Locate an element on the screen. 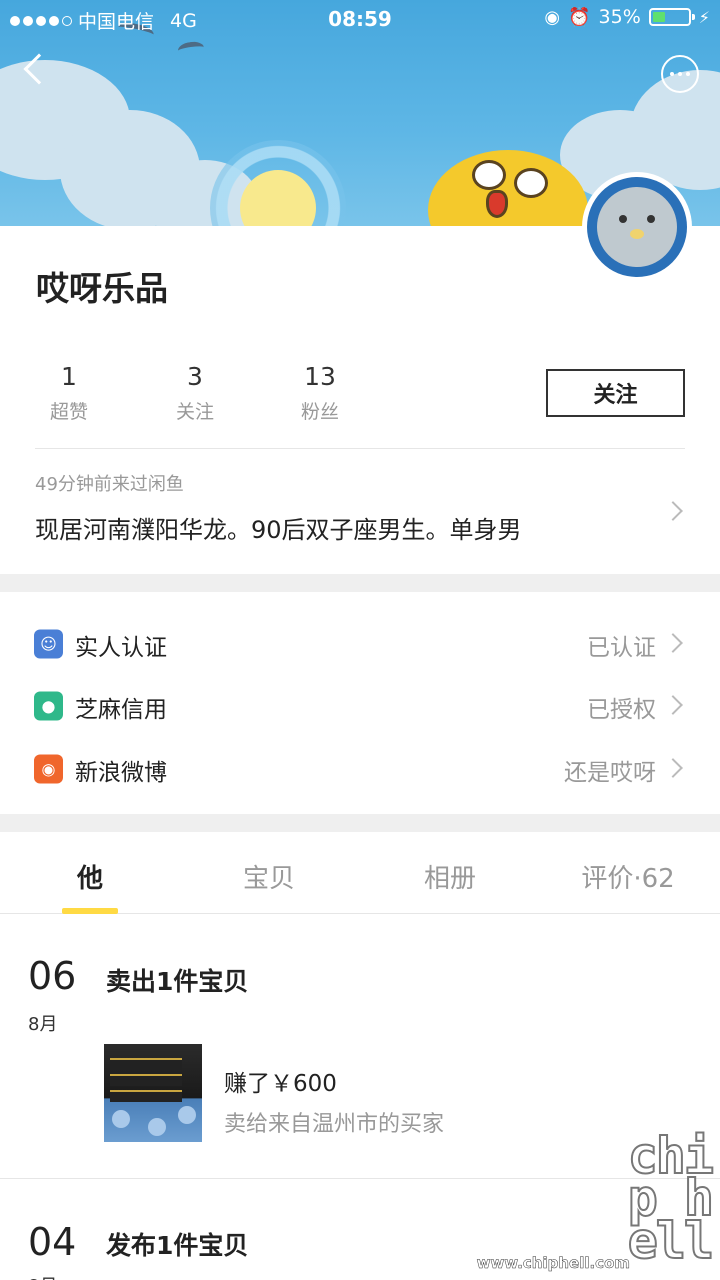 Image resolution: width=720 pixels, height=1280 pixels. profile-name: 哎呀乐品 is located at coordinates (102, 288).